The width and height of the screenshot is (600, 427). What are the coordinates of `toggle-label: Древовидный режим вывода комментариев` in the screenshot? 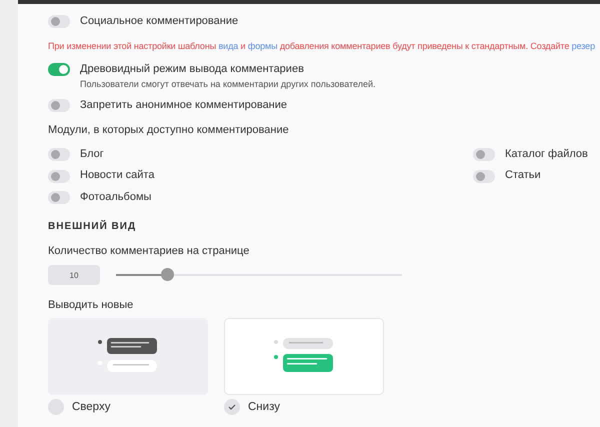 It's located at (192, 70).